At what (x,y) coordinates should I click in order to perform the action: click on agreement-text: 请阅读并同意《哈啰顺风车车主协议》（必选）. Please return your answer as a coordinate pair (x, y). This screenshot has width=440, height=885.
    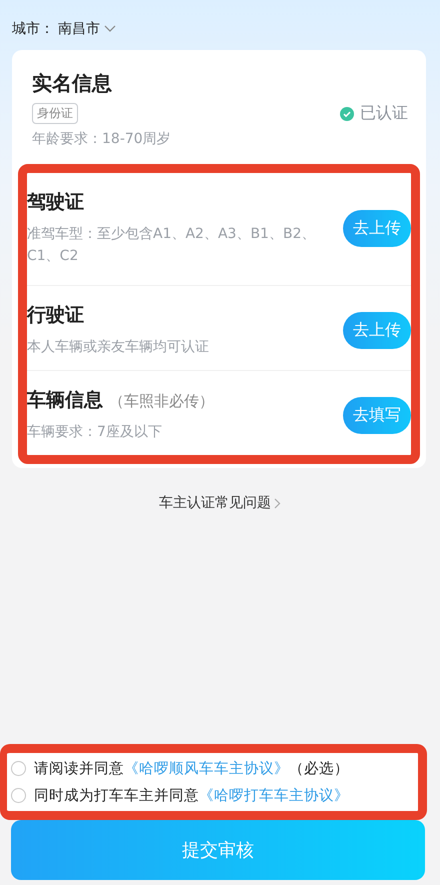
    Looking at the image, I should click on (191, 769).